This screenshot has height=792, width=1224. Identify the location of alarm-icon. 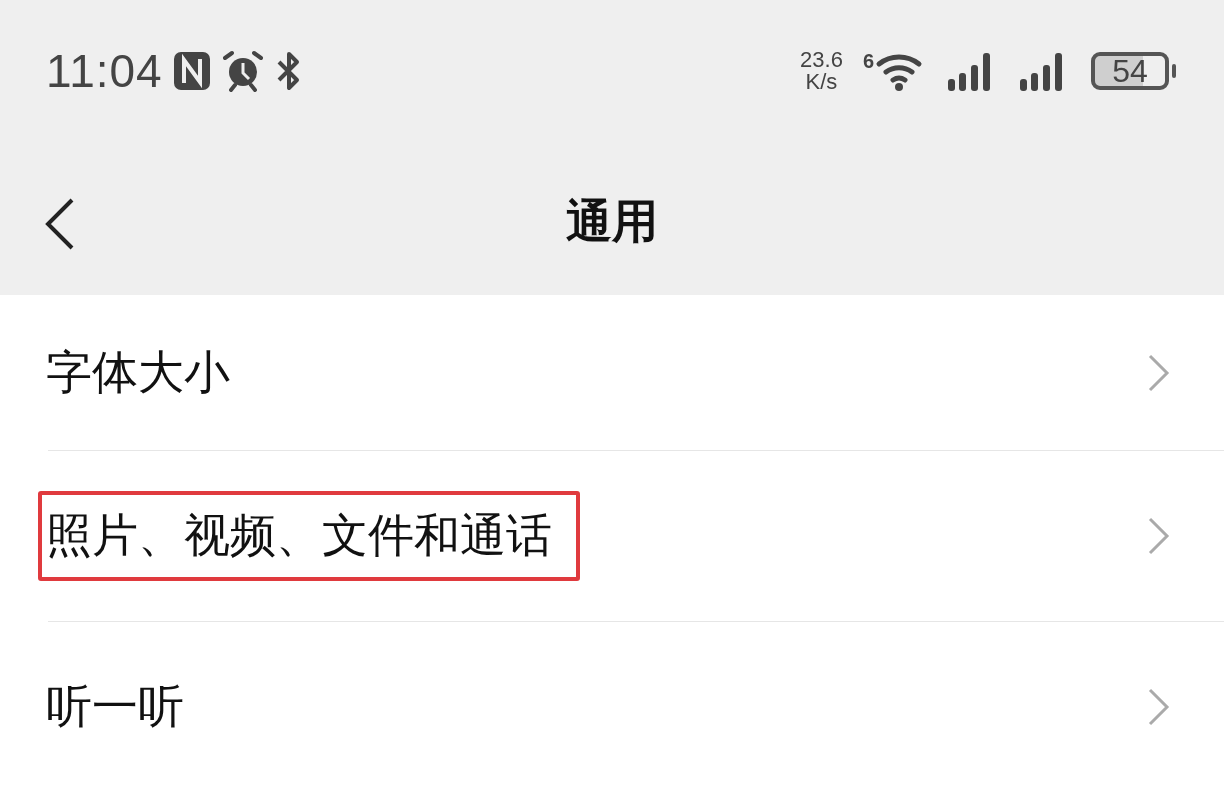
(242, 71).